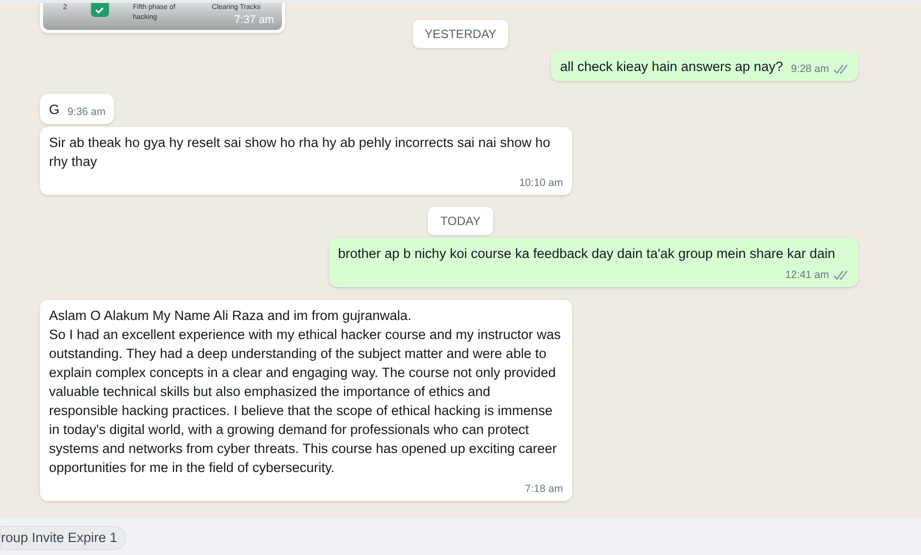  I want to click on date-label: YESTERDAY, so click(460, 34).